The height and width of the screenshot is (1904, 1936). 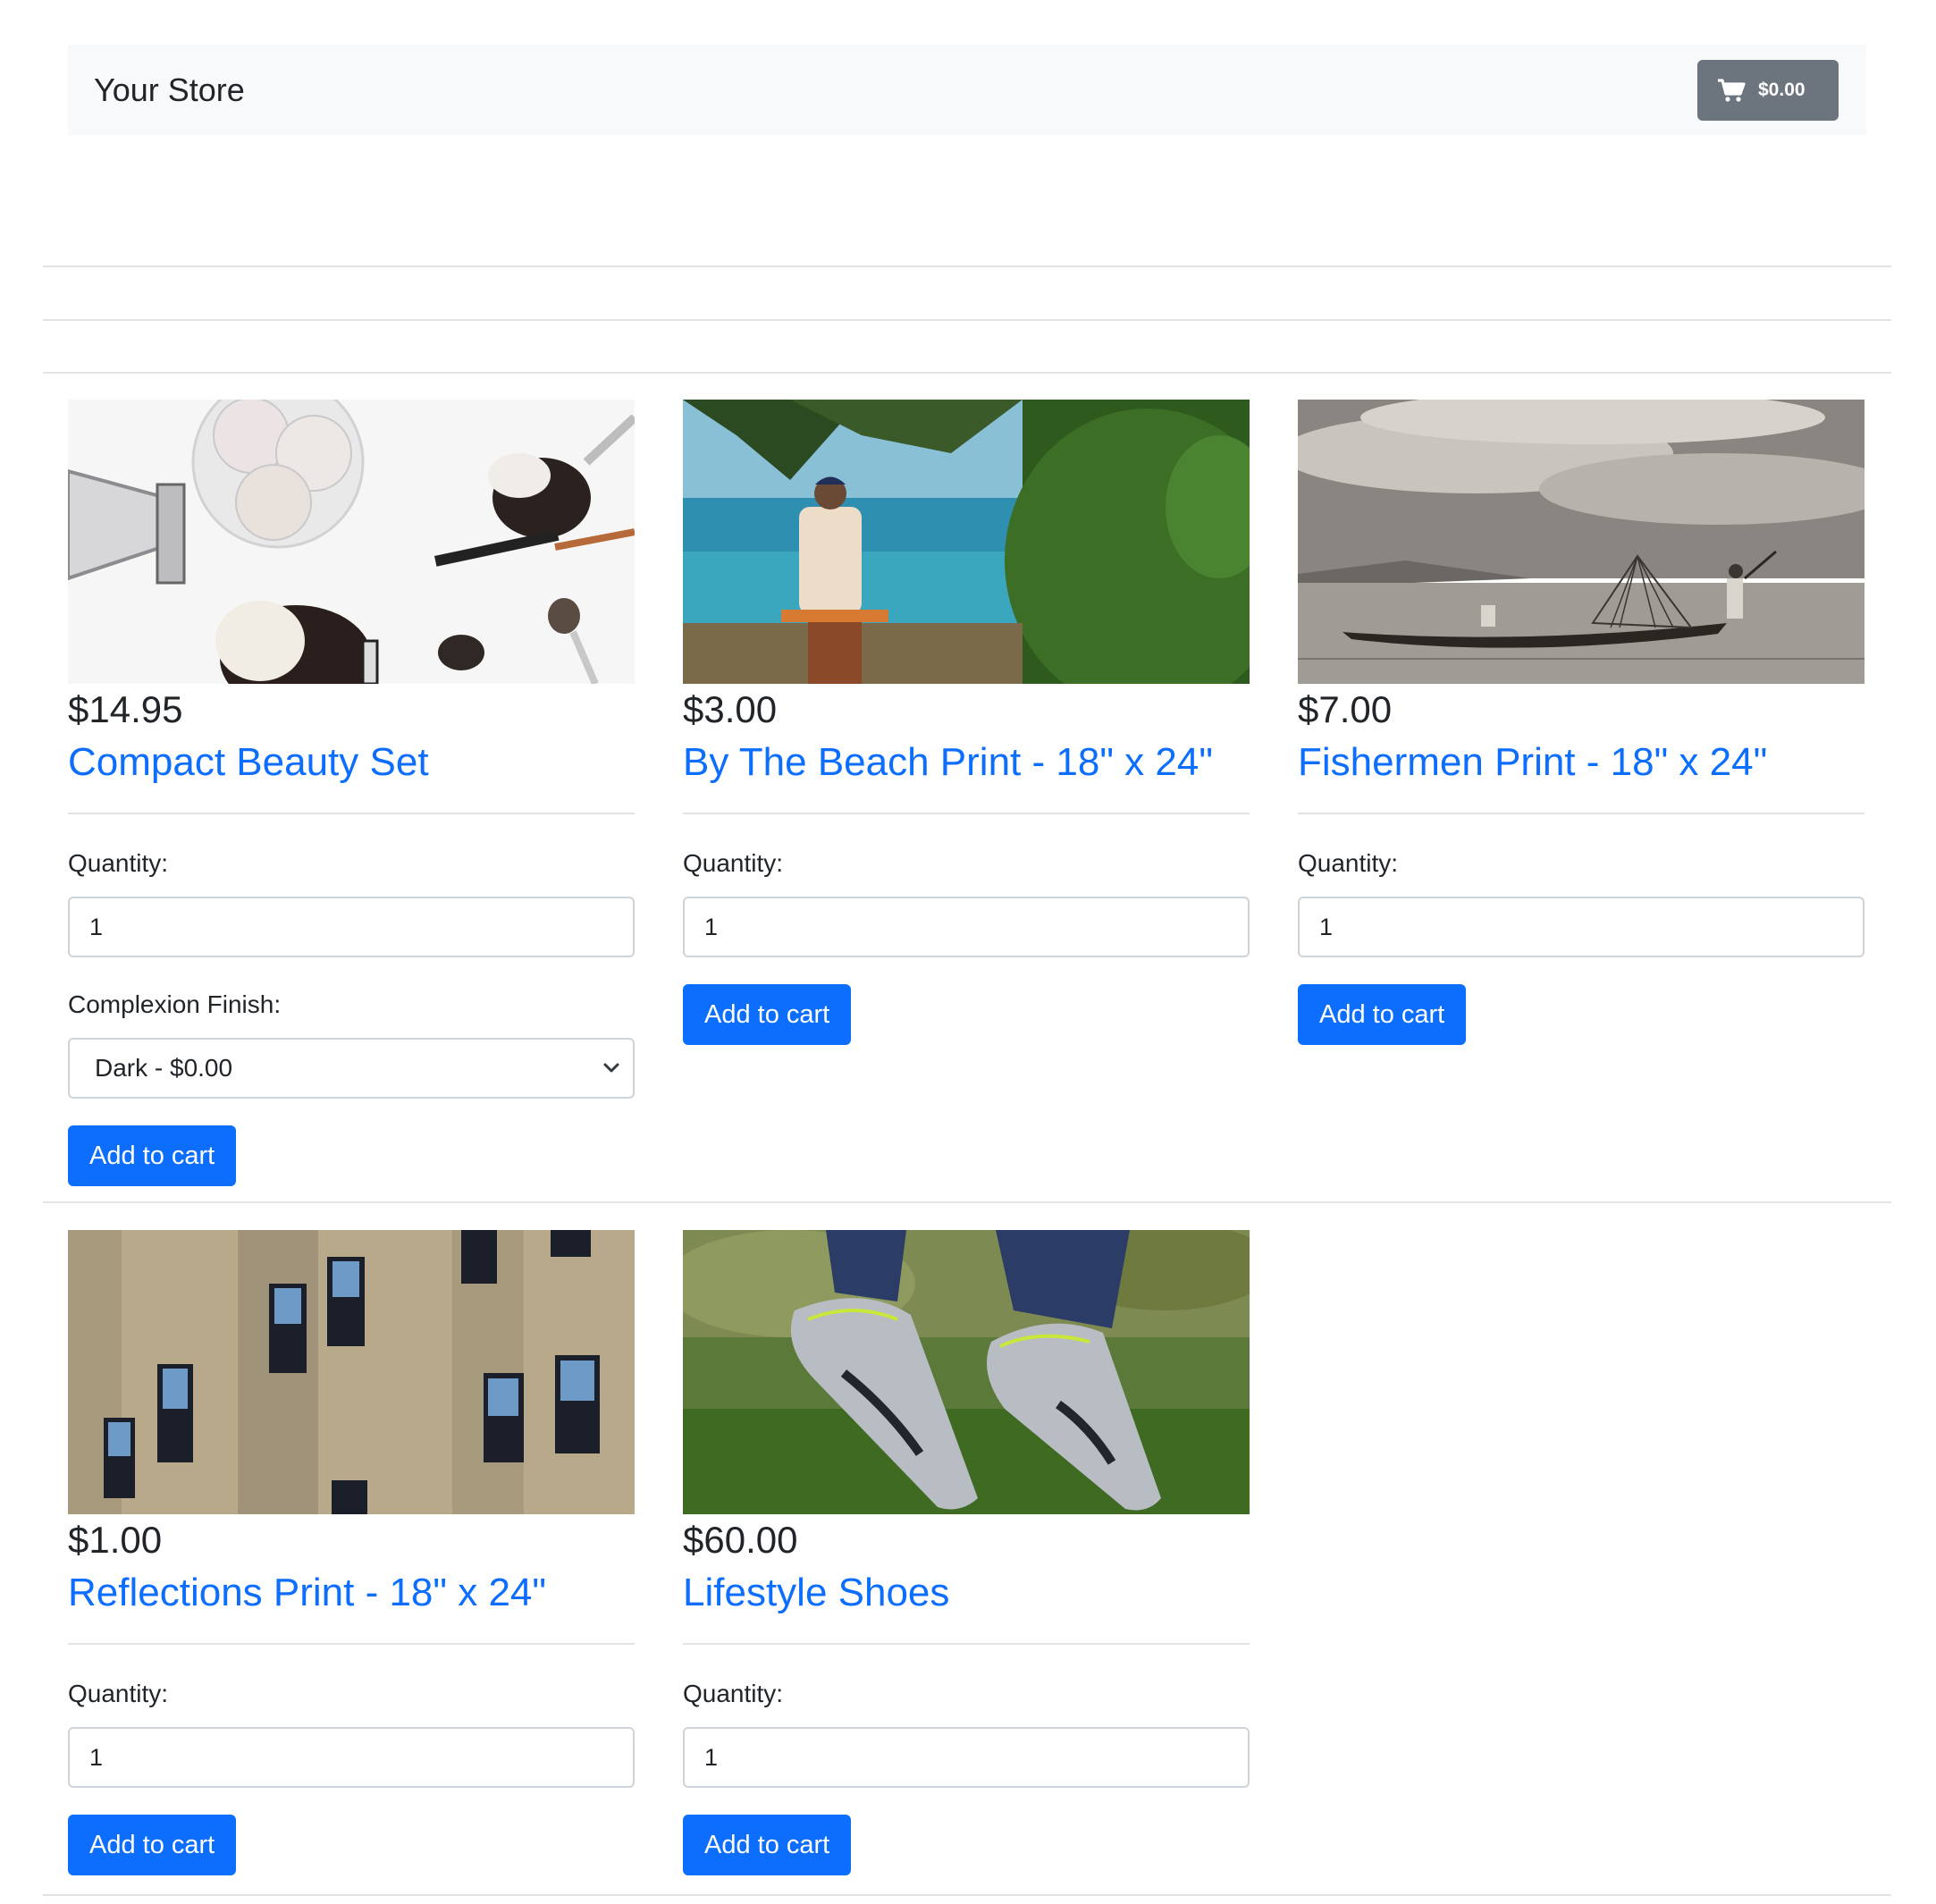 What do you see at coordinates (1581, 762) in the screenshot?
I see `product-title-link: Fishermen Print - 18" x 24"` at bounding box center [1581, 762].